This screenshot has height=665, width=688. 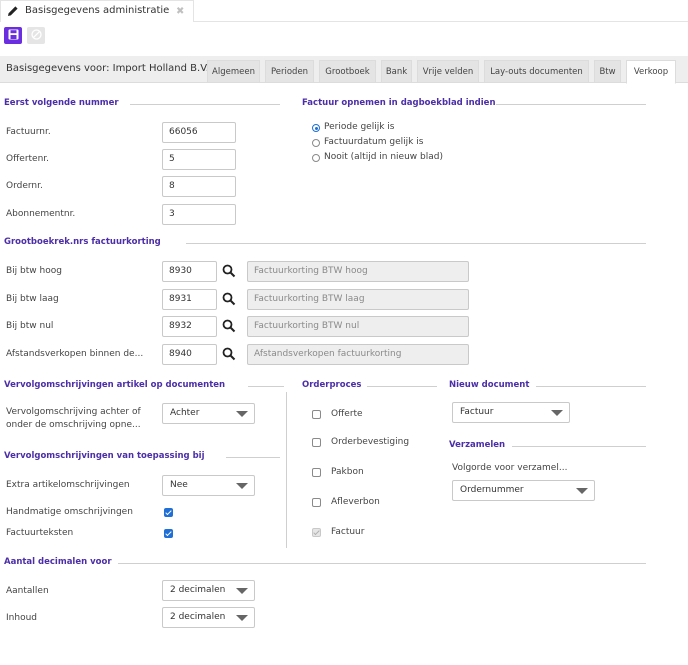 I want to click on korting-label: Bij btw nul, so click(x=30, y=326).